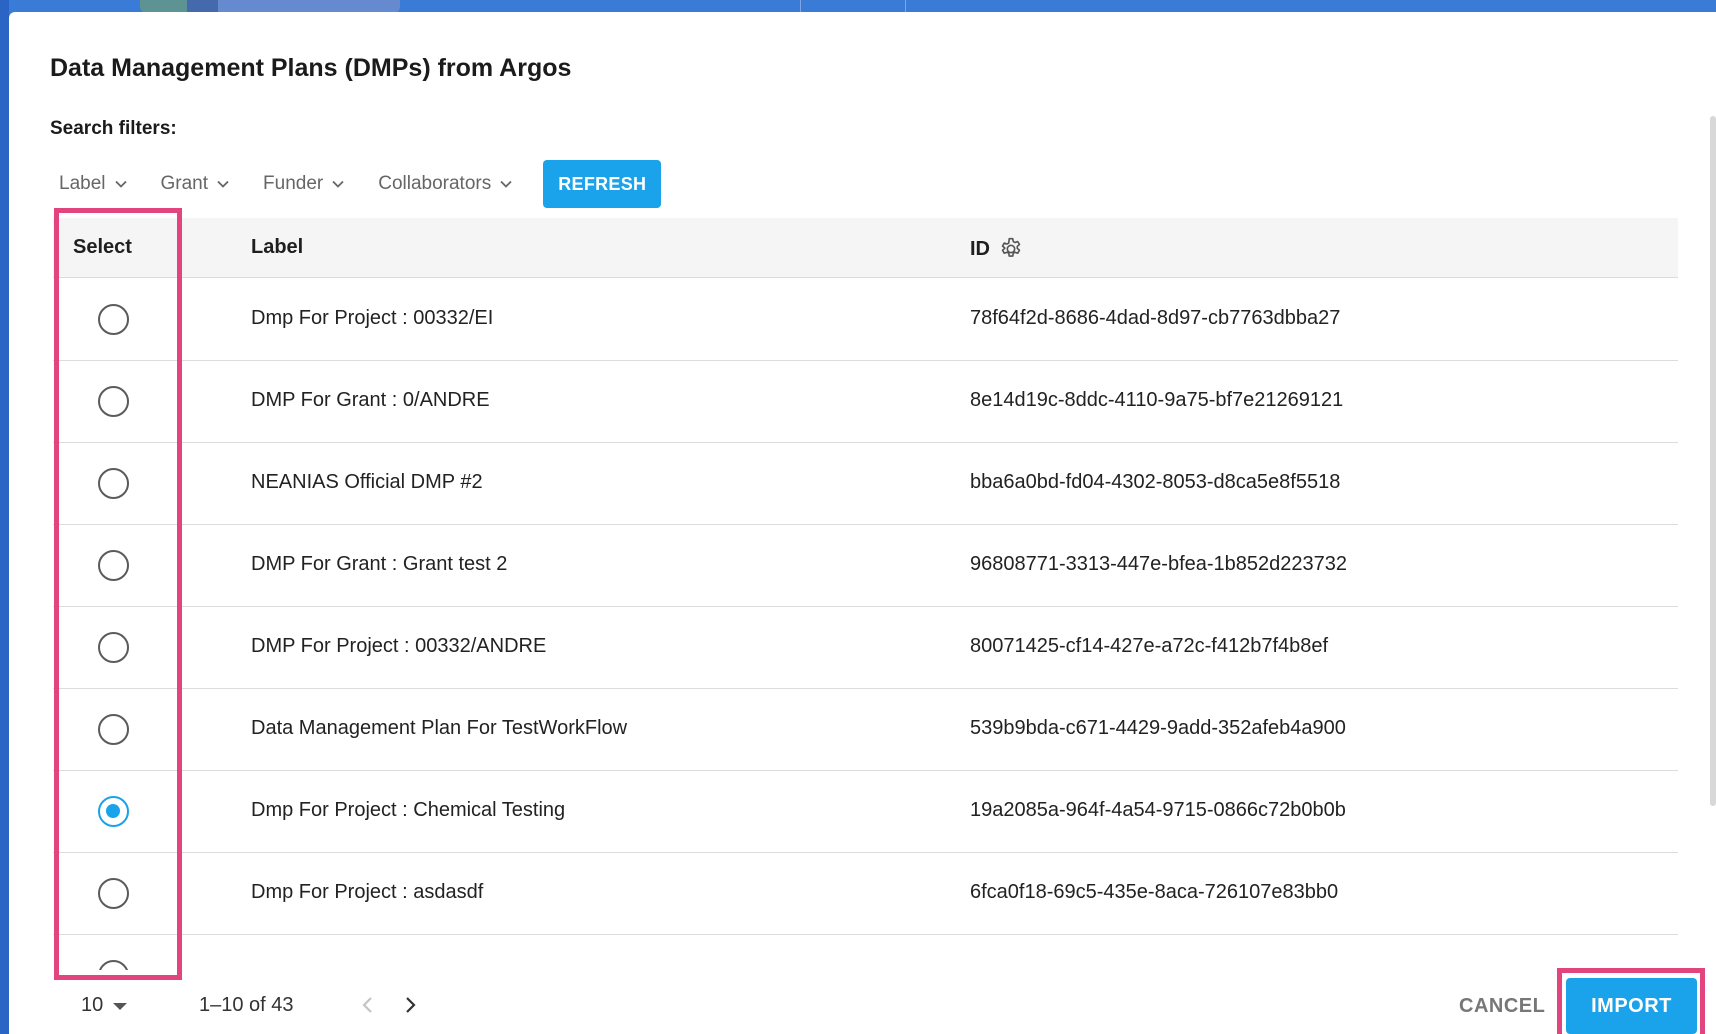 This screenshot has width=1716, height=1034. Describe the element at coordinates (1502, 1006) in the screenshot. I see `cancel-button: CANCEL` at that location.